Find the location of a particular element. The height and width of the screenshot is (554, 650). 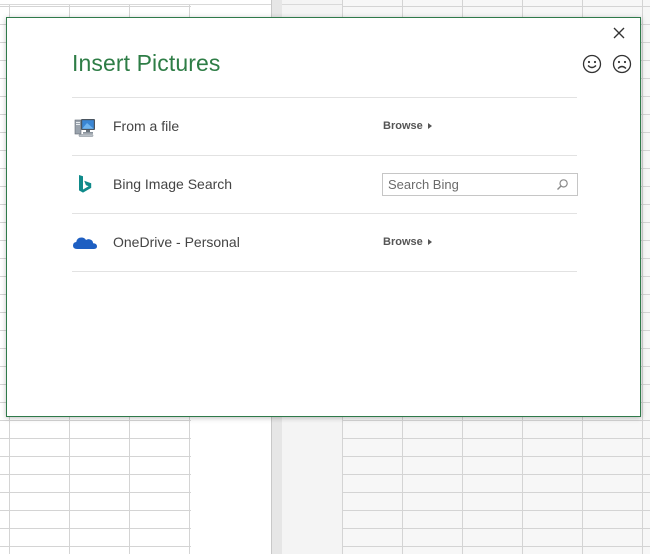

close-icon is located at coordinates (619, 33).